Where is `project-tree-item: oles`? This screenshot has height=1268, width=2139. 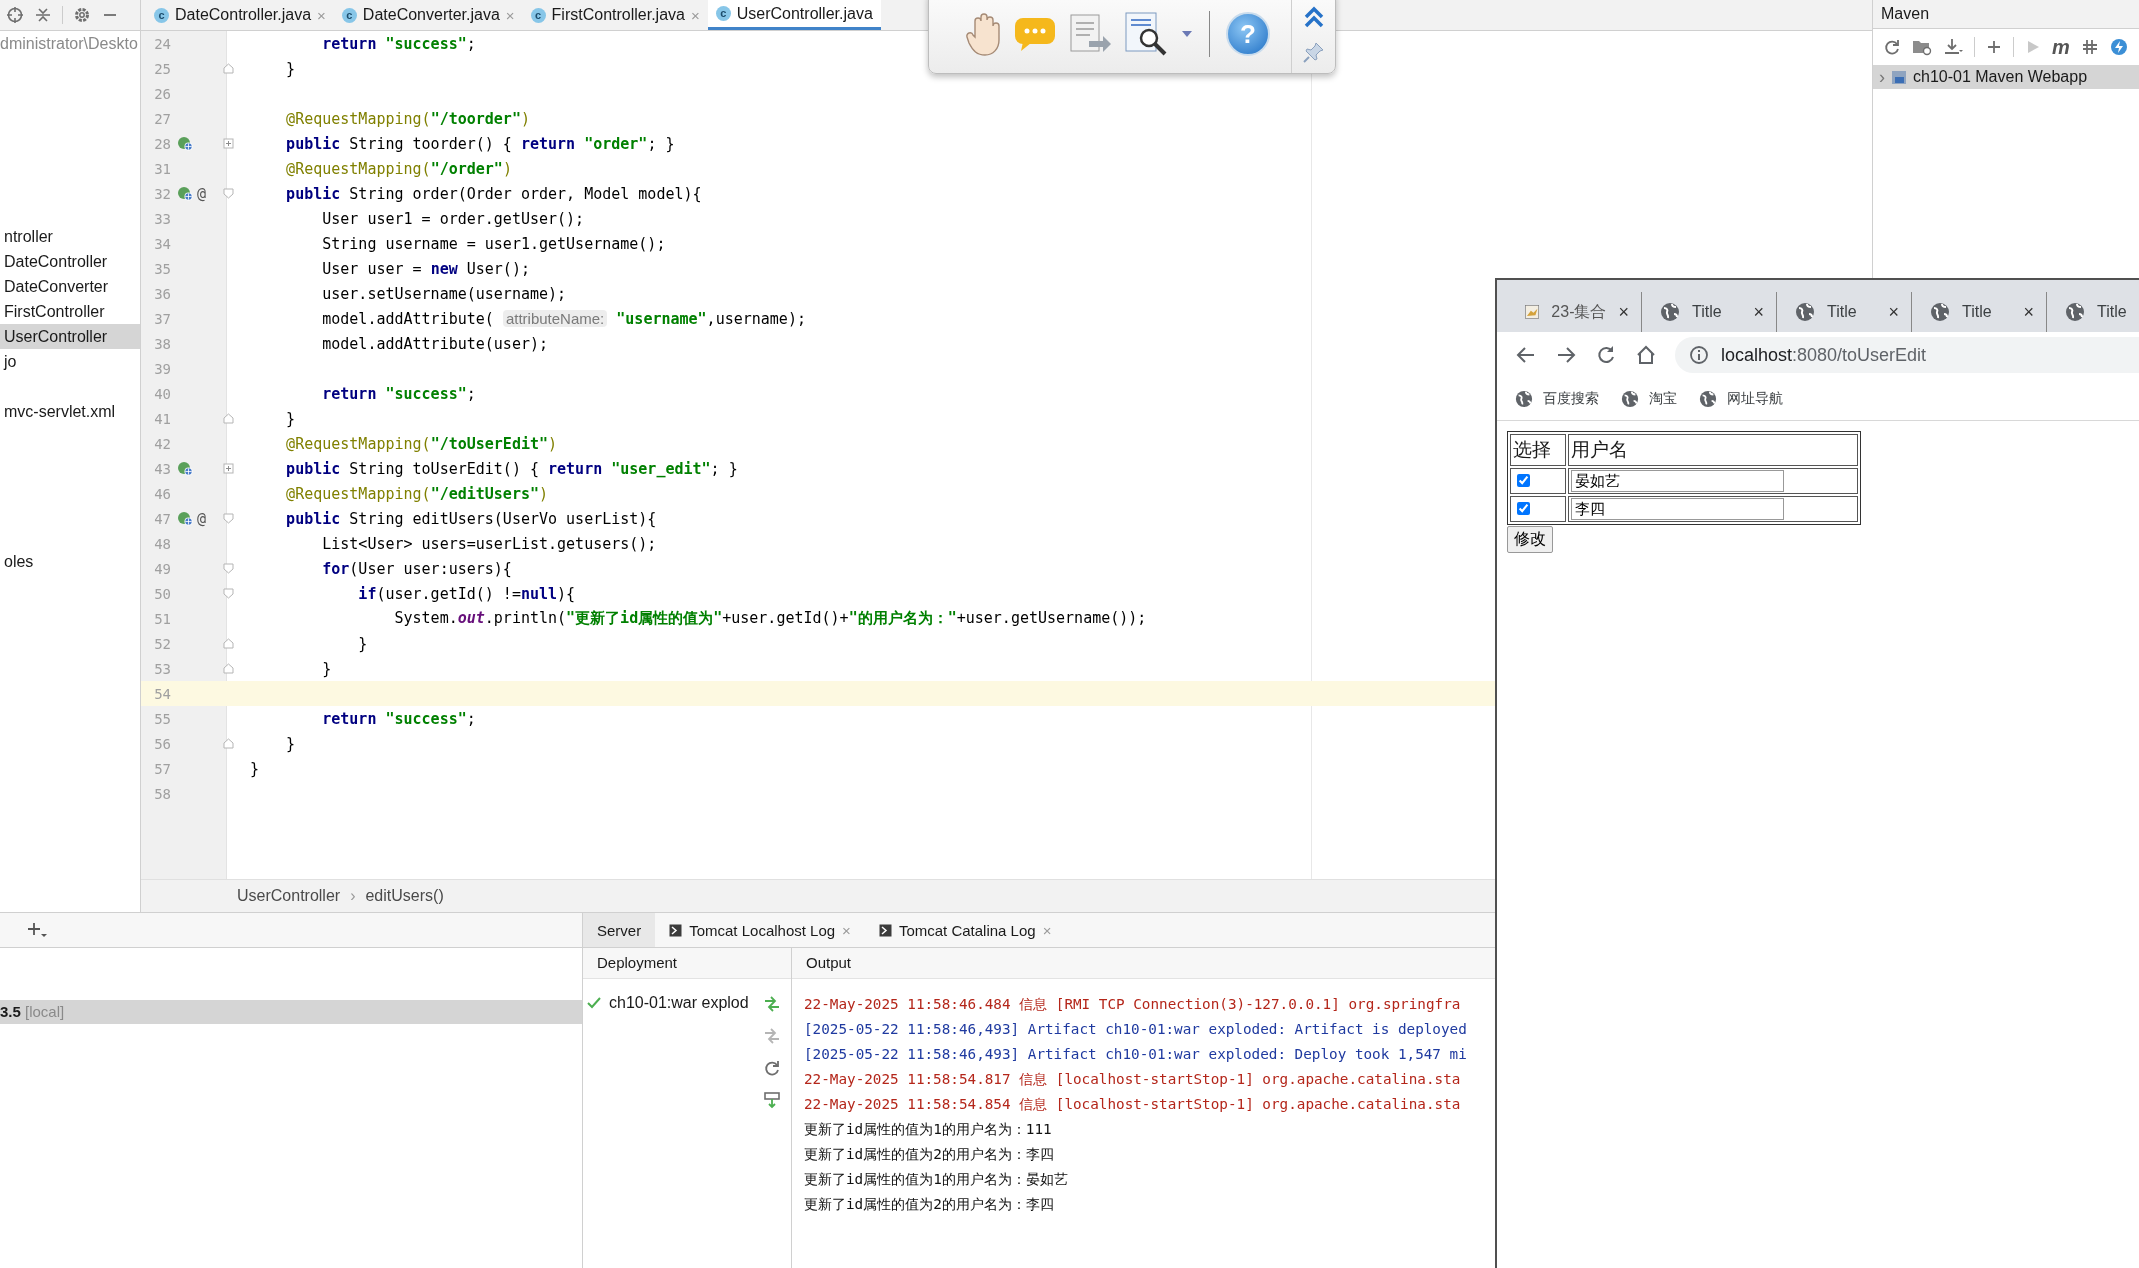
project-tree-item: oles is located at coordinates (70, 561).